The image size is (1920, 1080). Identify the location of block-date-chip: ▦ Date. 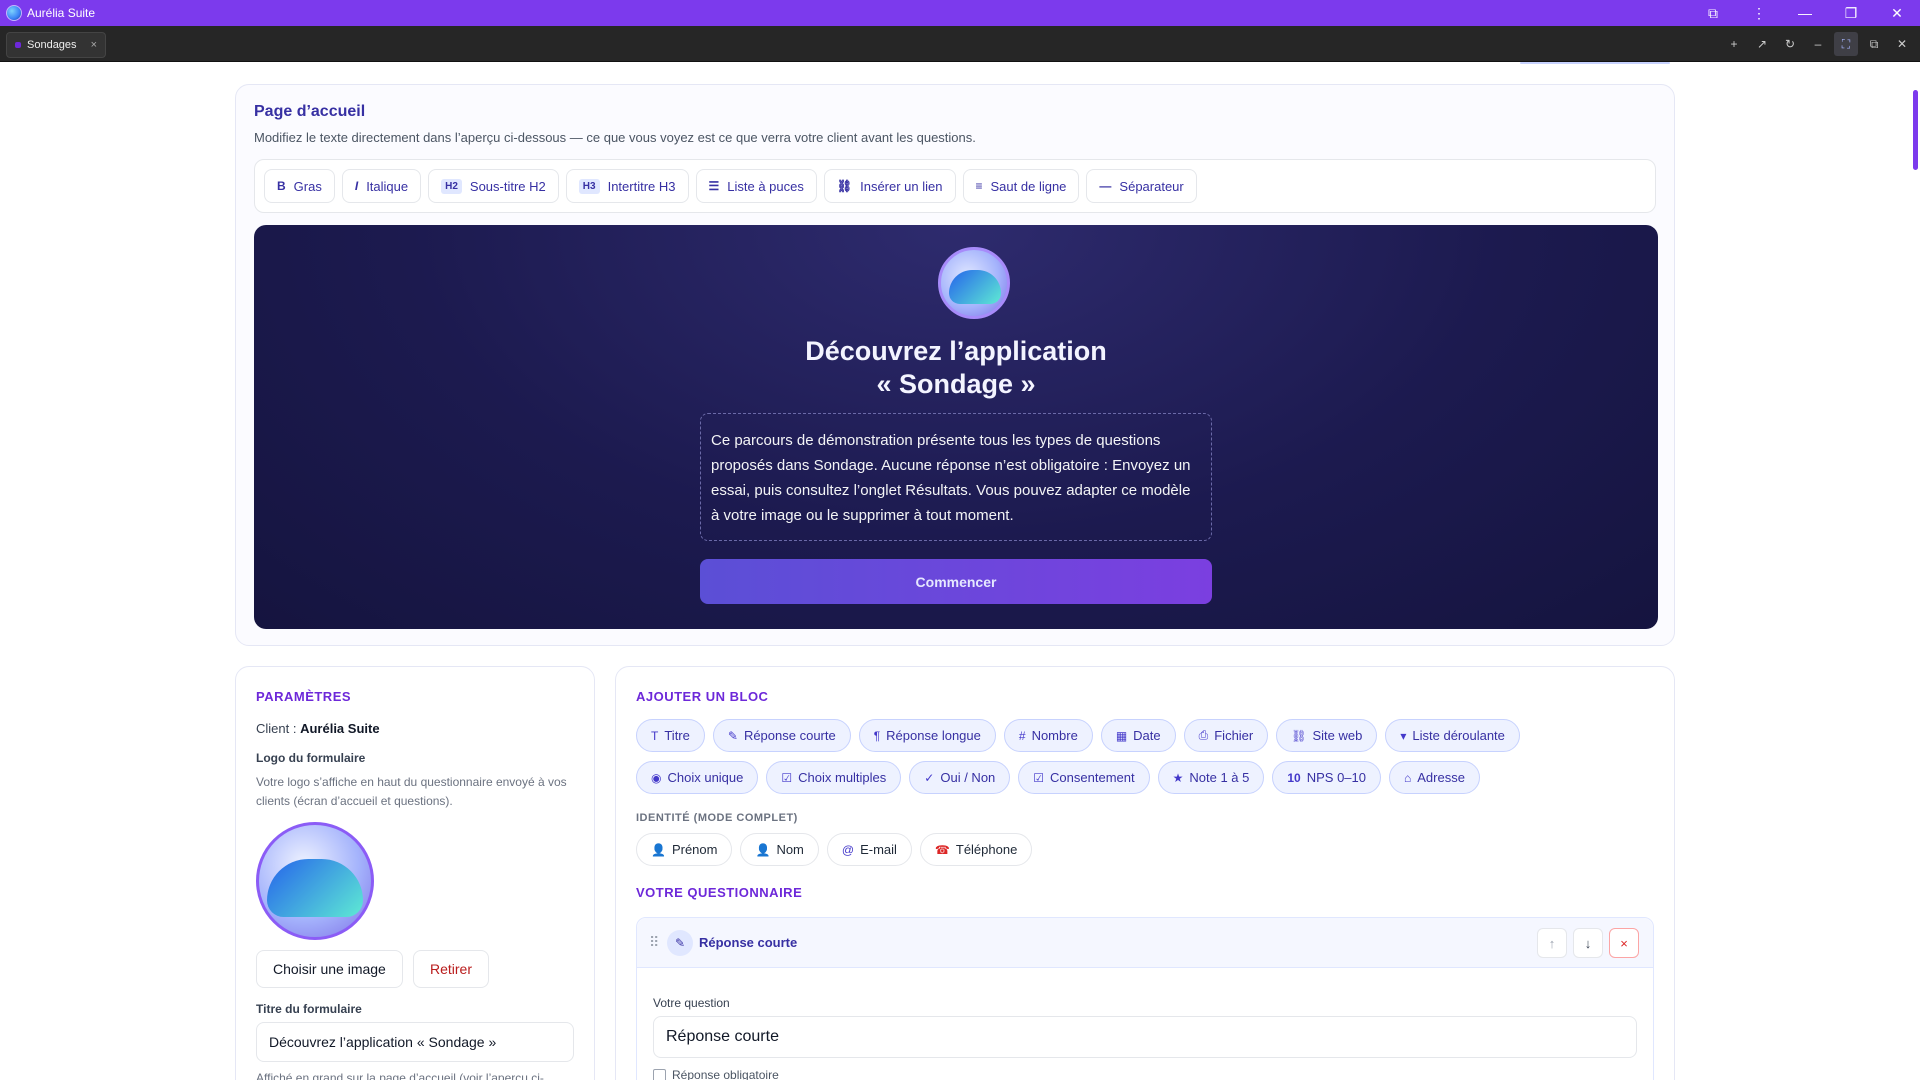
(1138, 735).